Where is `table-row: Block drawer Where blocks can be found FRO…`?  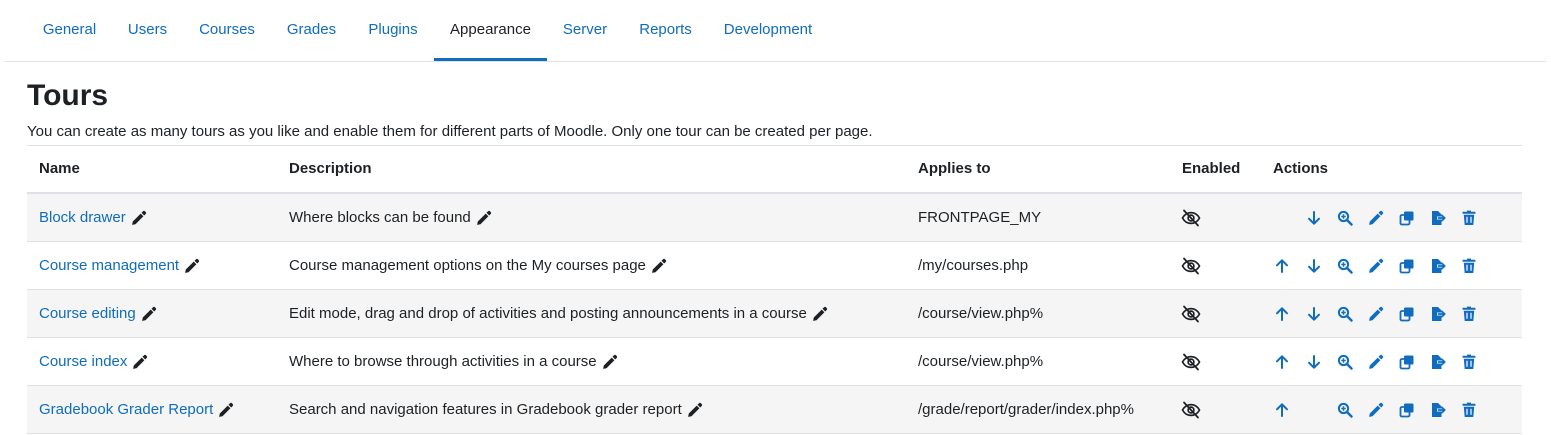
table-row: Block drawer Where blocks can be found FRO… is located at coordinates (774, 218).